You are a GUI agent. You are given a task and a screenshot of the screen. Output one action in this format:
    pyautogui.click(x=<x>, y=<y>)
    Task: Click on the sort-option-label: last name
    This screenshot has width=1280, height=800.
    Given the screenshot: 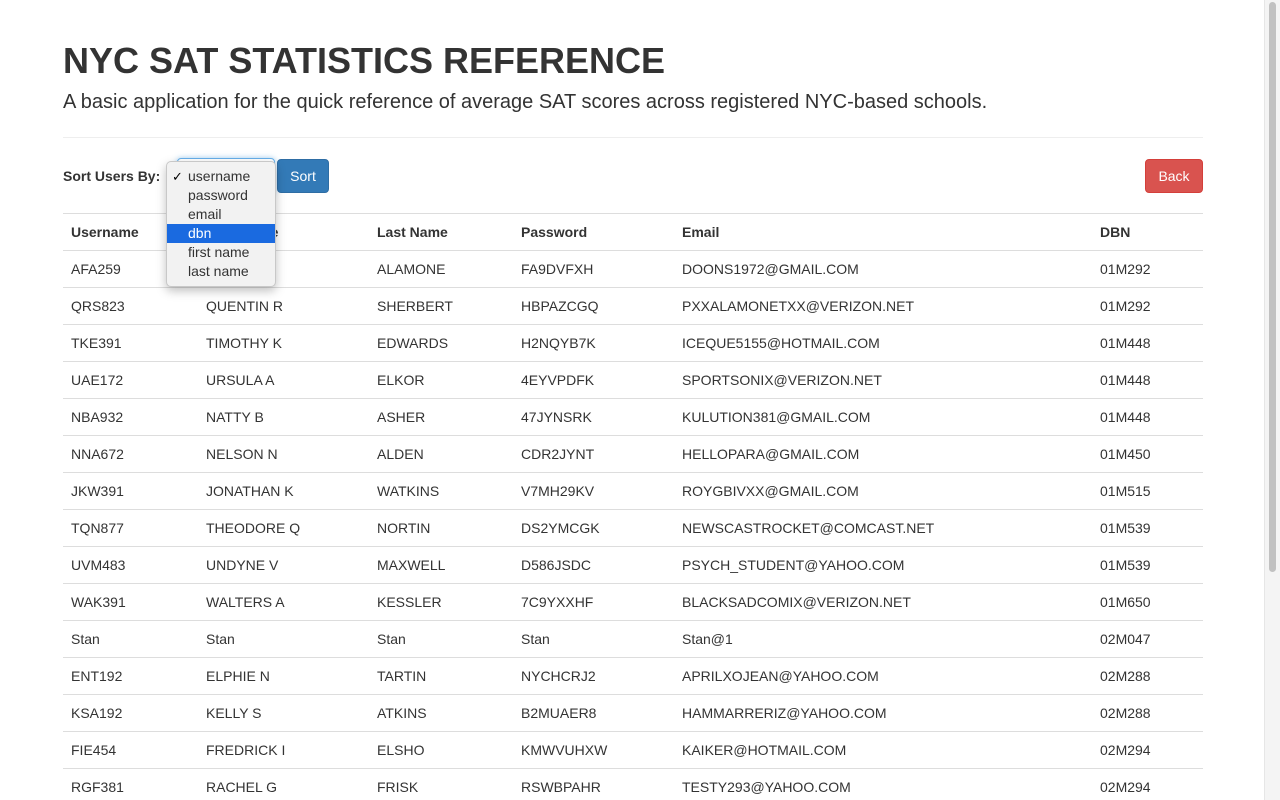 What is the action you would take?
    pyautogui.click(x=218, y=271)
    